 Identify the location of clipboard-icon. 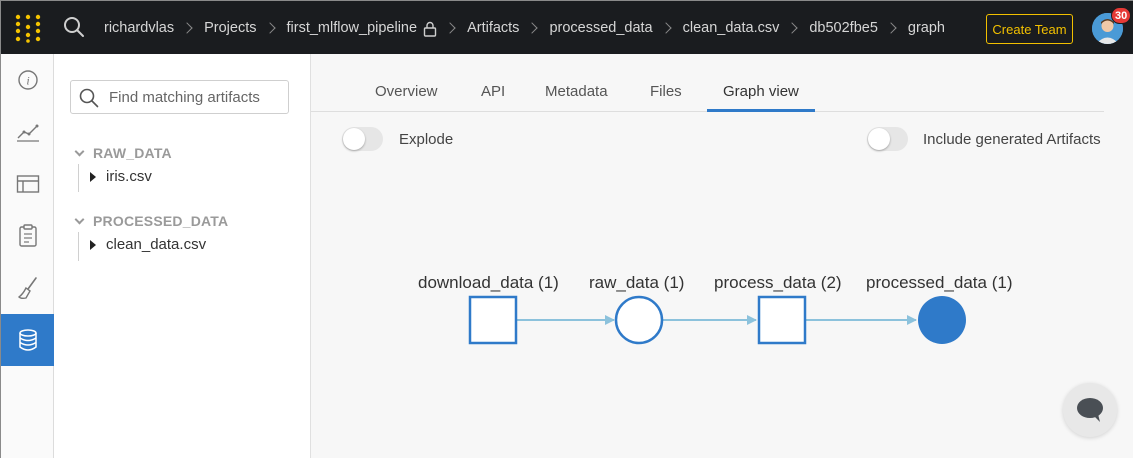
(27, 235).